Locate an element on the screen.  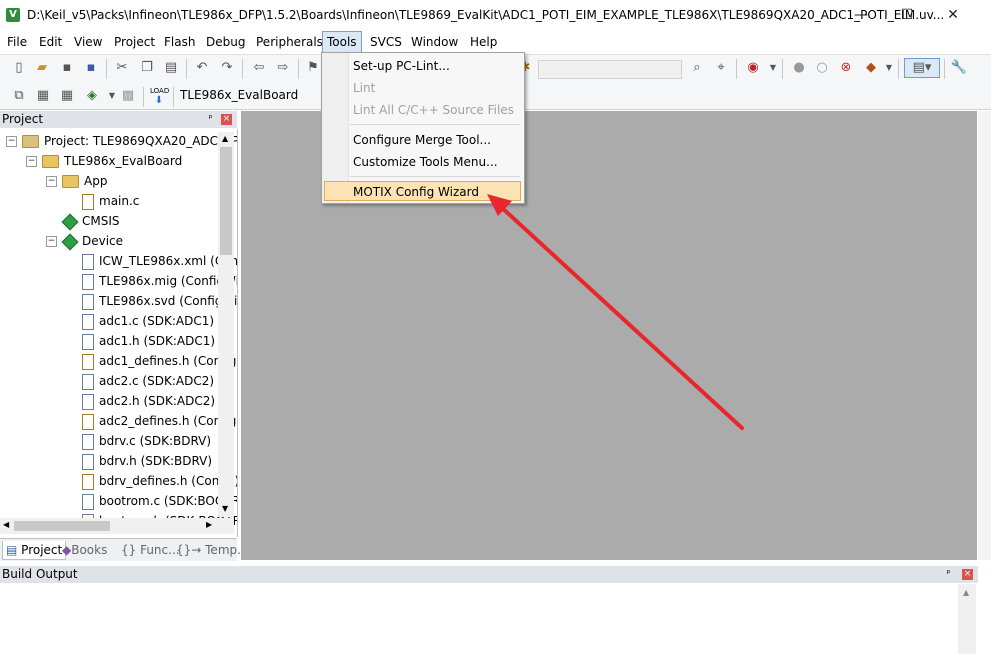
tree-item: main.c is located at coordinates (110, 201).